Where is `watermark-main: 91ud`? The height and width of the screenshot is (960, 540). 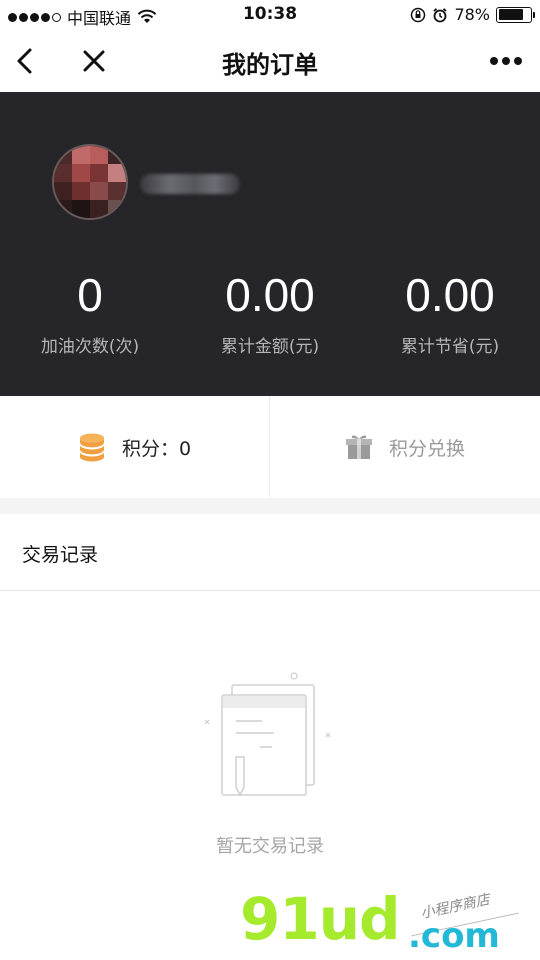
watermark-main: 91ud is located at coordinates (320, 919).